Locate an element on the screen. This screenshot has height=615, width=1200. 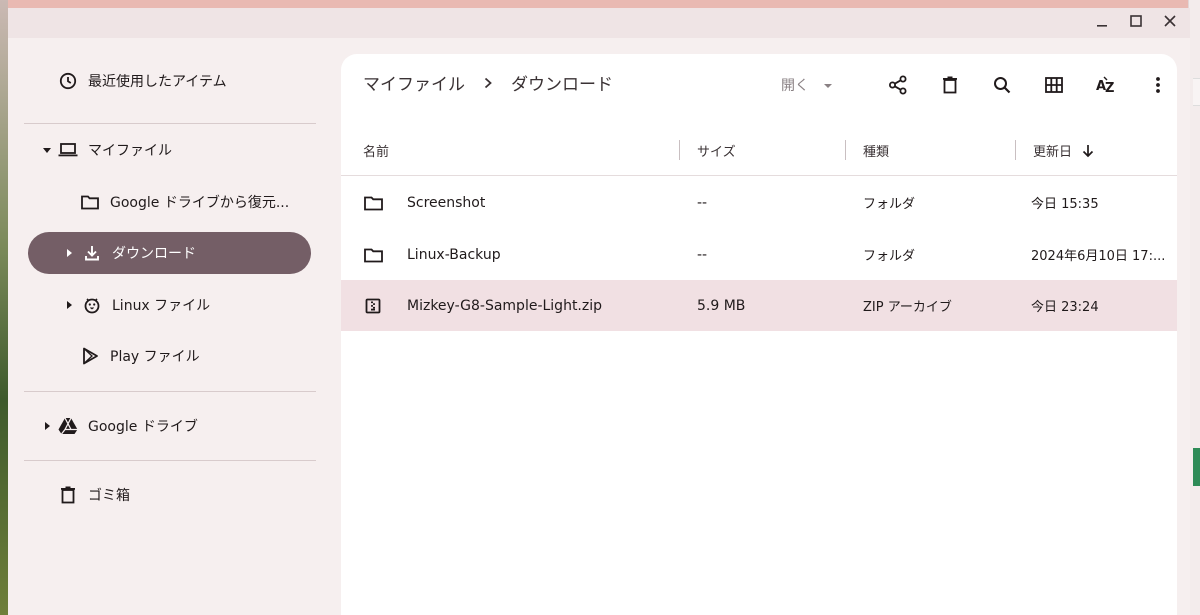
sidebar-item-downloads: ダウンロード is located at coordinates (169, 253).